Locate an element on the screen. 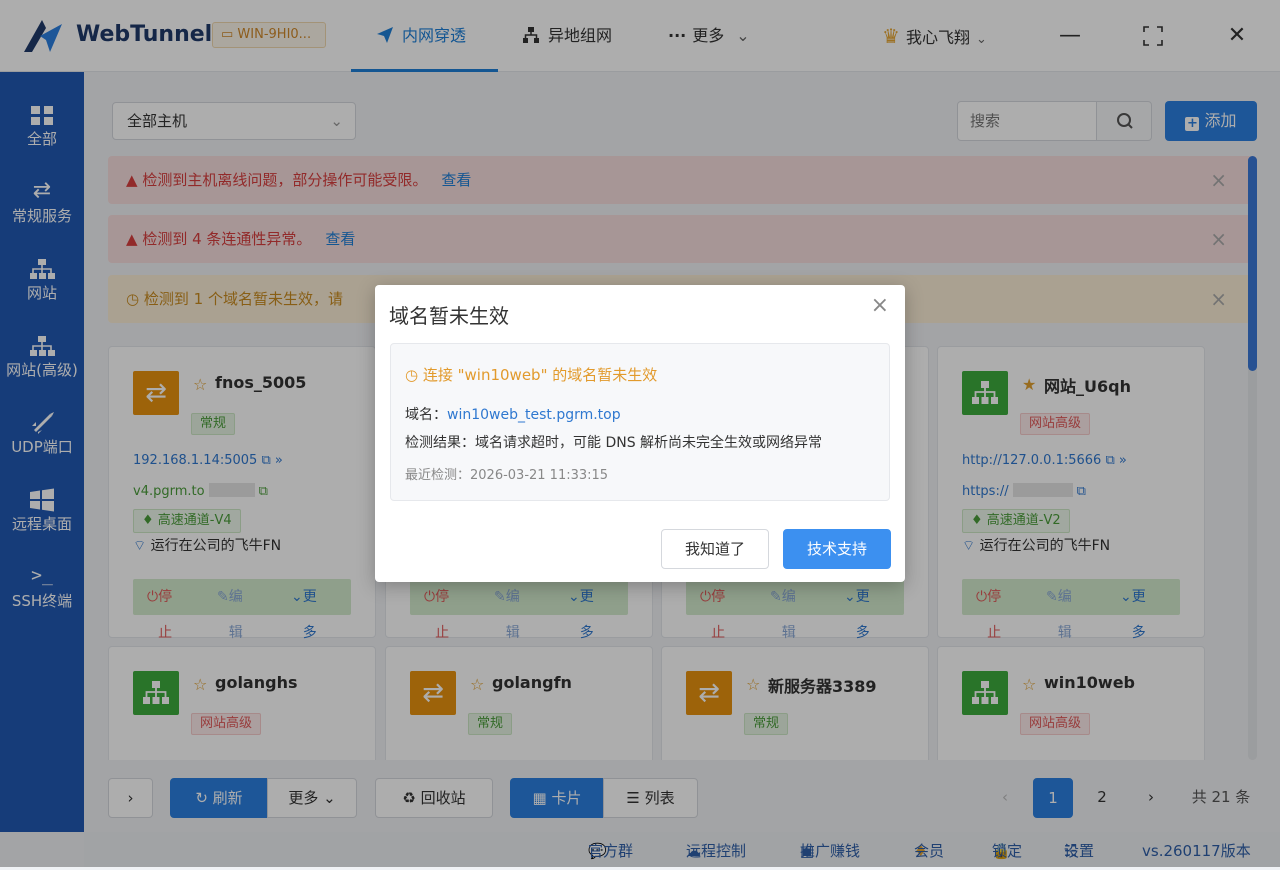 Image resolution: width=1280 pixels, height=870 pixels. close-icon: × is located at coordinates (880, 305).